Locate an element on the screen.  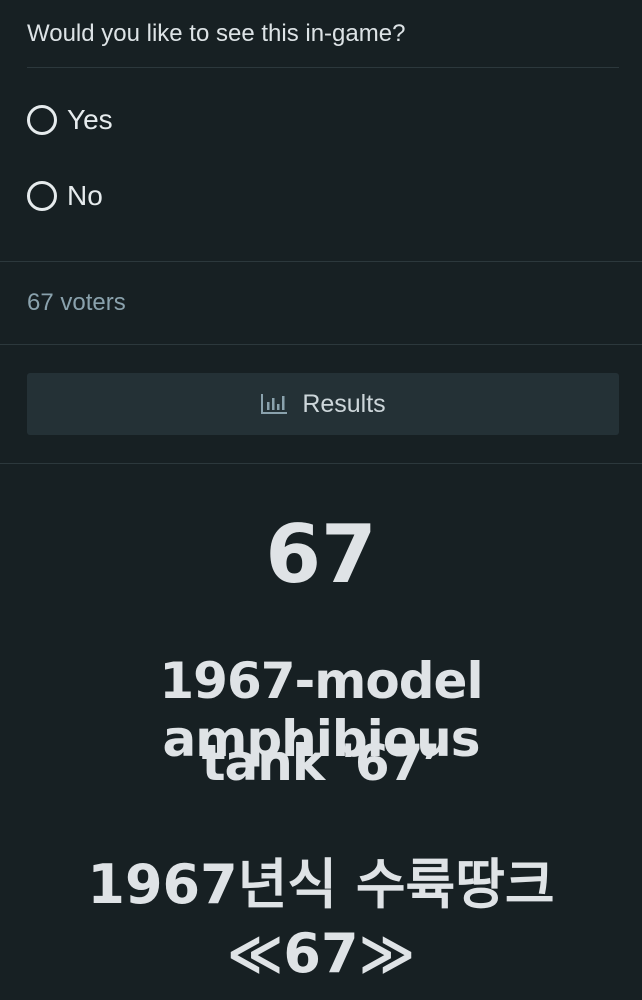
results-label: Results is located at coordinates (344, 403).